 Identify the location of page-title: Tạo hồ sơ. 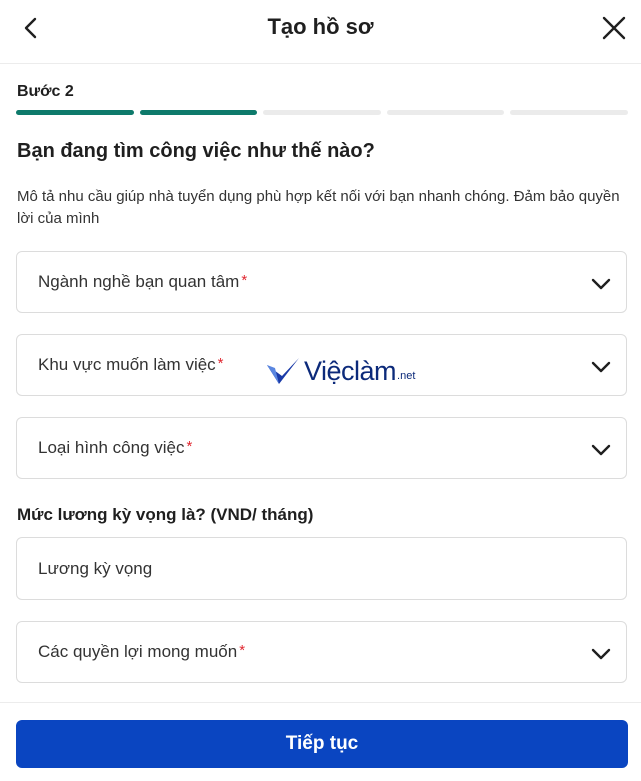
(320, 26).